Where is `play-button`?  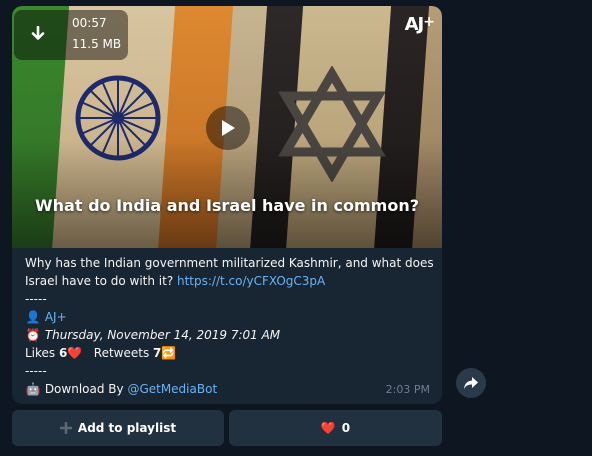
play-button is located at coordinates (228, 128).